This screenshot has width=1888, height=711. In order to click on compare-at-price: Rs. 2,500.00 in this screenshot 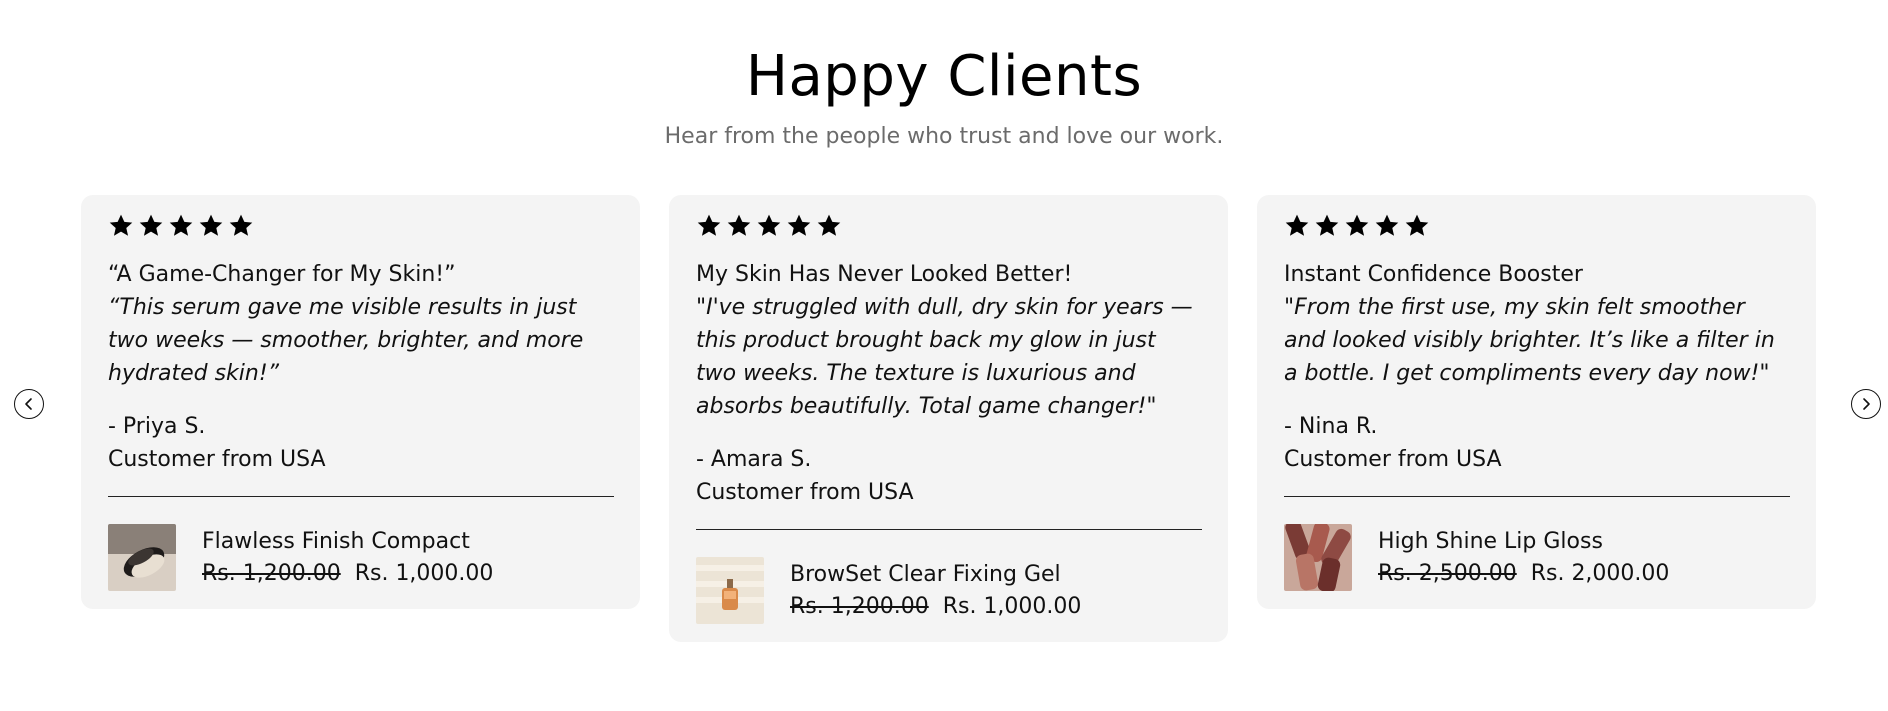, I will do `click(1447, 573)`.